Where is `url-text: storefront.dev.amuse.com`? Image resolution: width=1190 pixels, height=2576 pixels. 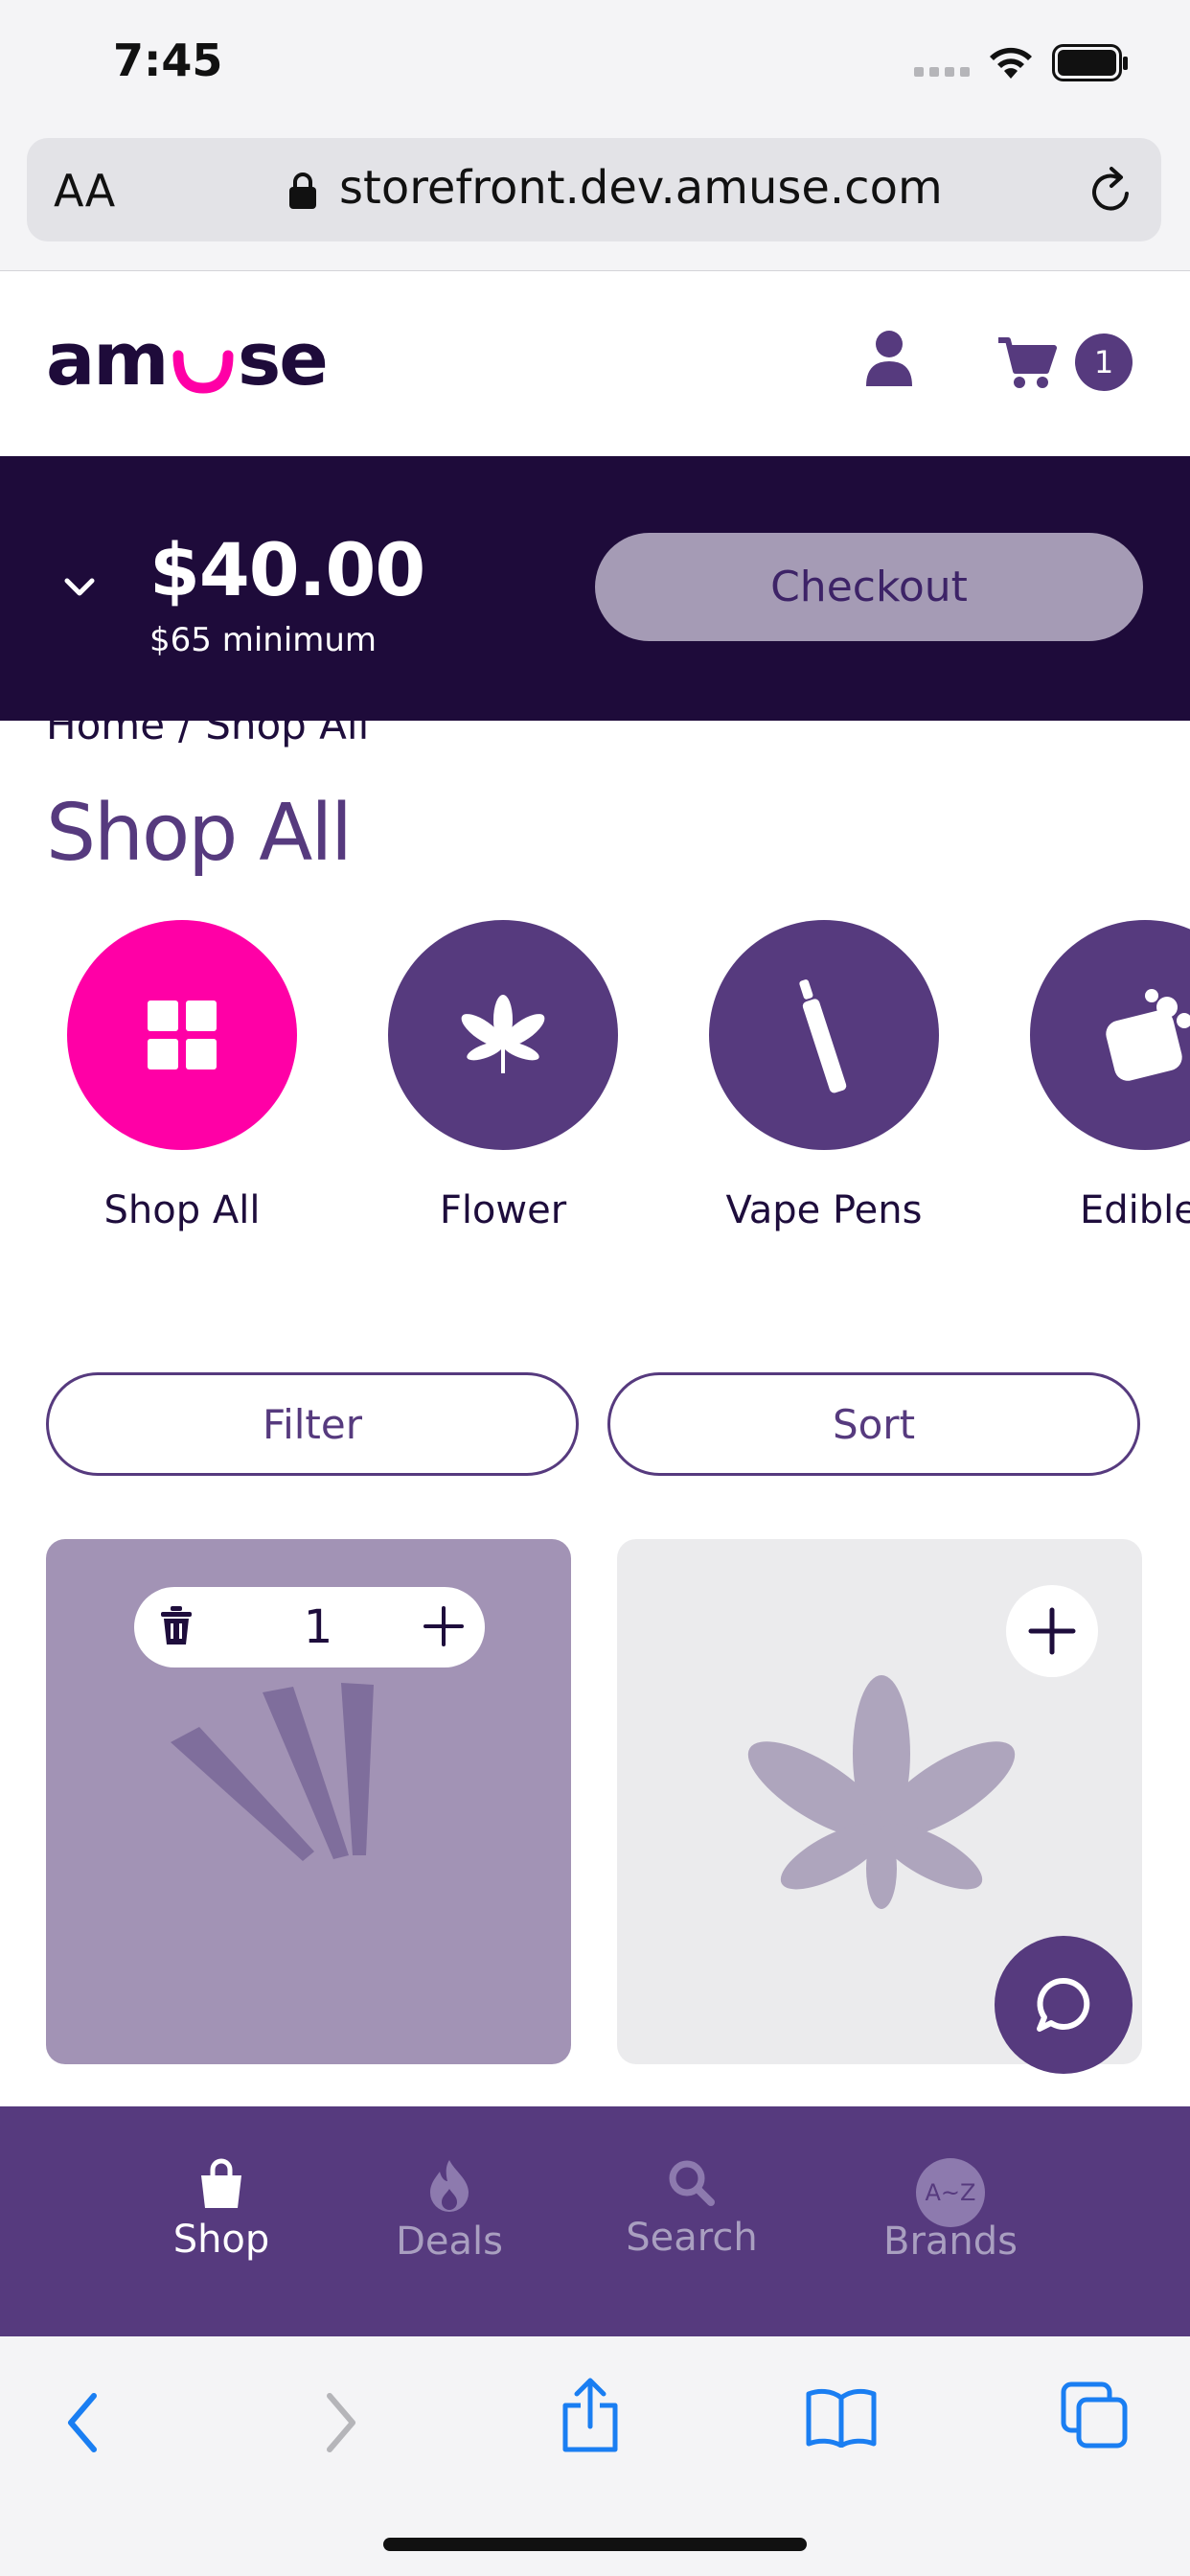 url-text: storefront.dev.amuse.com is located at coordinates (641, 188).